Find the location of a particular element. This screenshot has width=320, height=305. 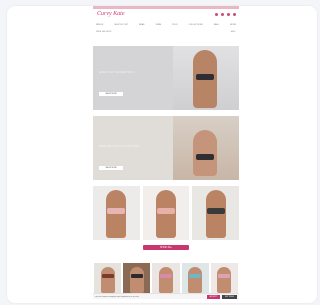

help-link: HELP is located at coordinates (233, 32).